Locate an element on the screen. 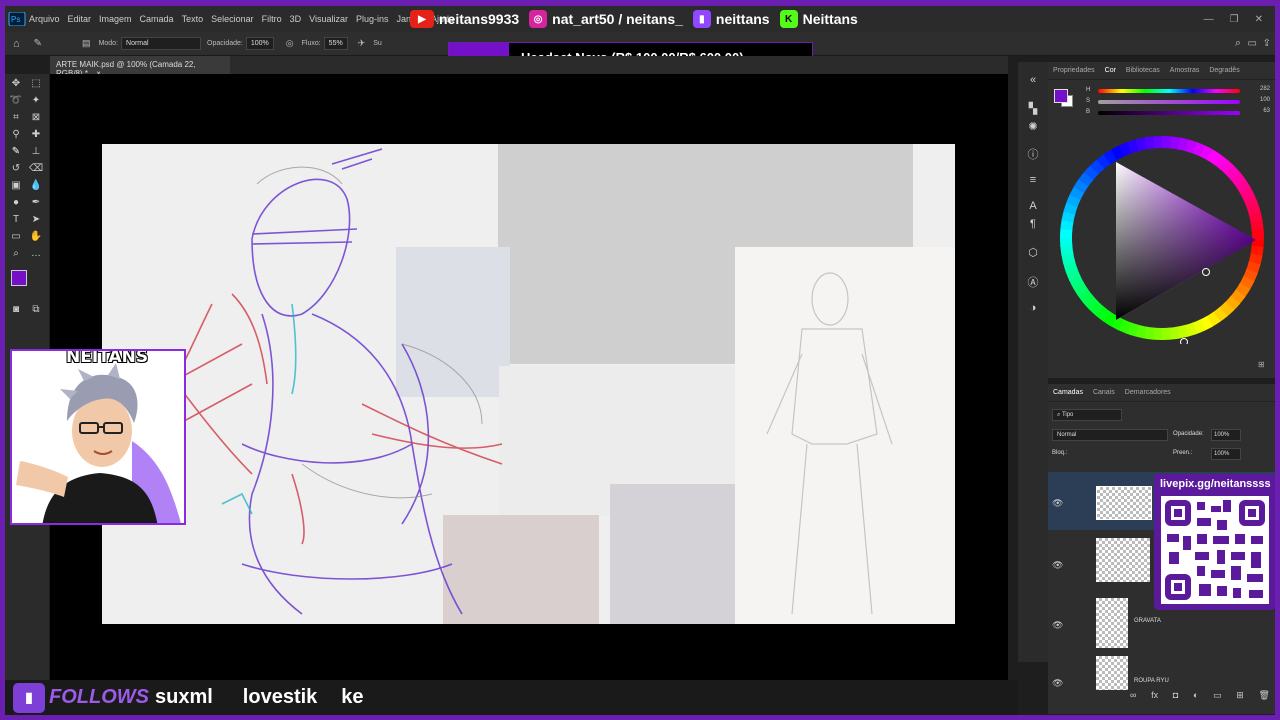  pressure-opacity-icon: ◎ is located at coordinates (290, 43).